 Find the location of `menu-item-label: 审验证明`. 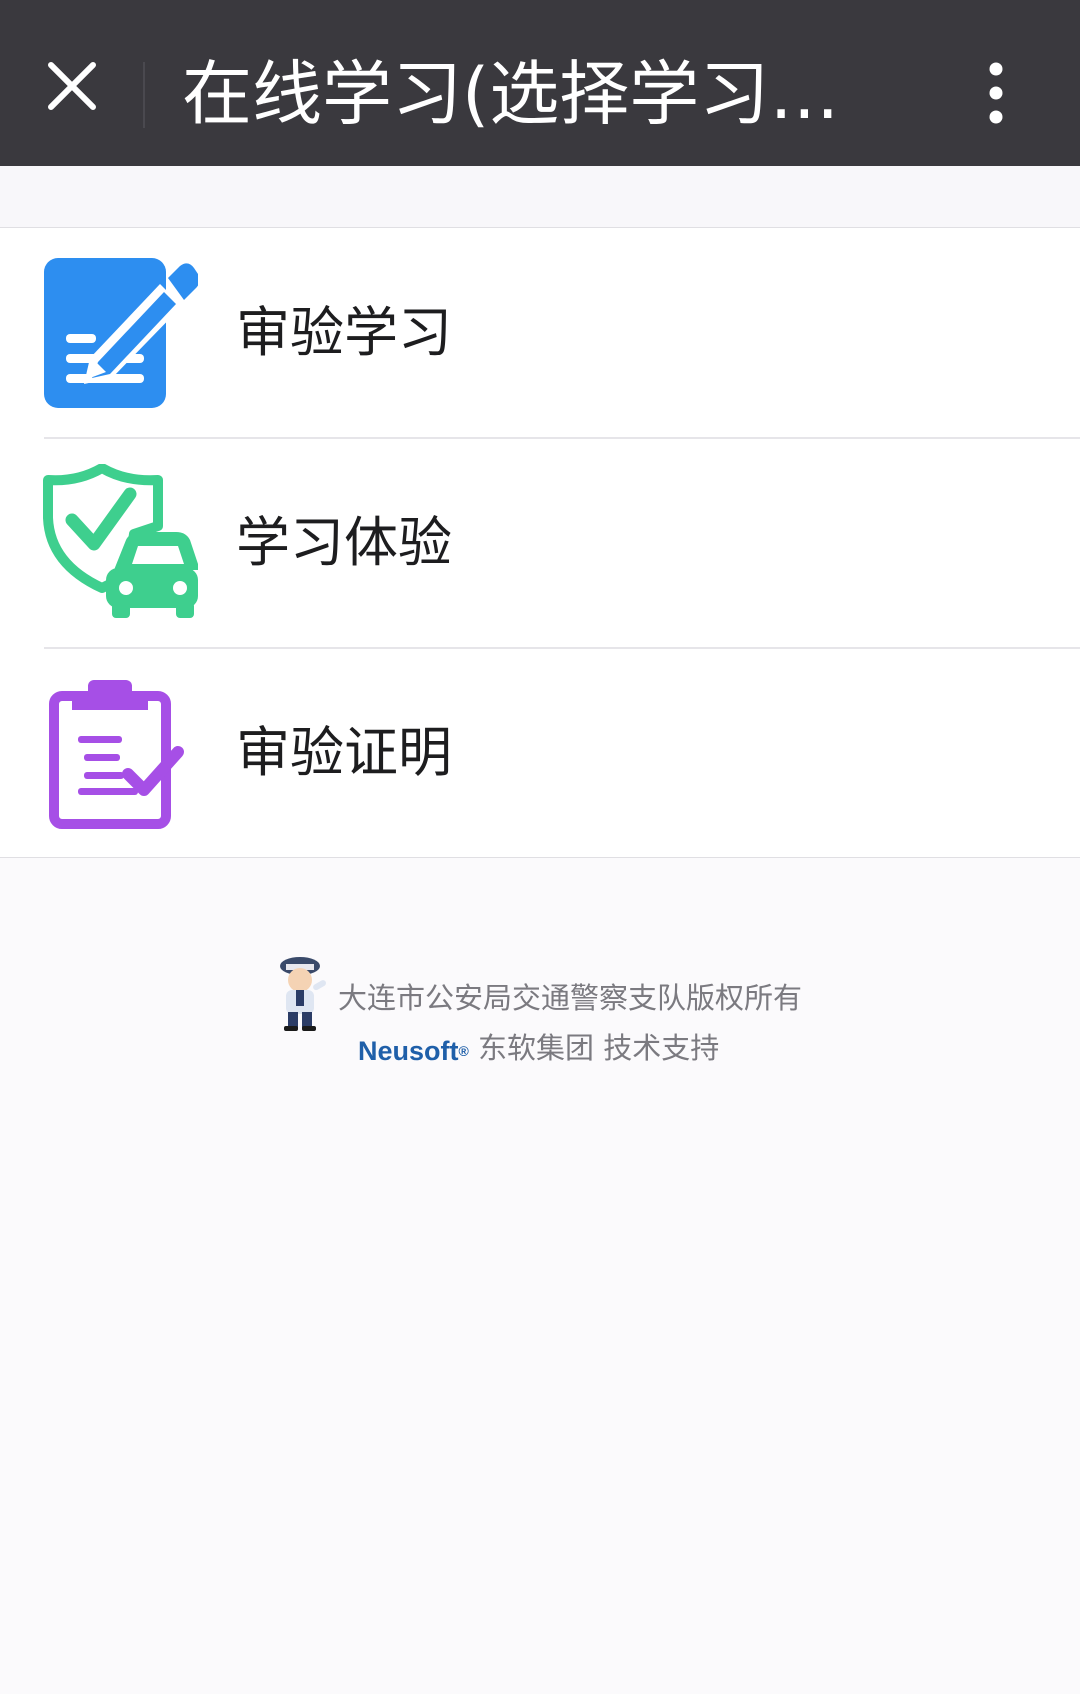

menu-item-label: 审验证明 is located at coordinates (344, 752).